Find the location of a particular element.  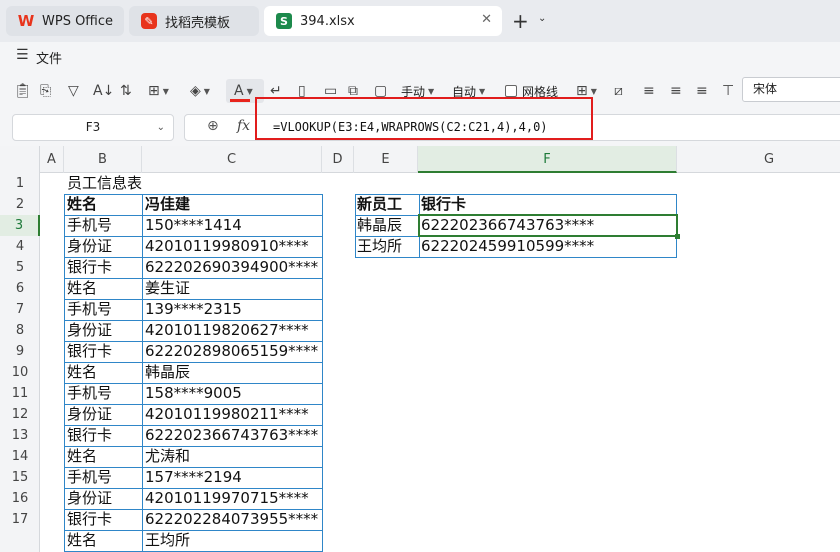

new-tab-icon: + is located at coordinates (520, 21).